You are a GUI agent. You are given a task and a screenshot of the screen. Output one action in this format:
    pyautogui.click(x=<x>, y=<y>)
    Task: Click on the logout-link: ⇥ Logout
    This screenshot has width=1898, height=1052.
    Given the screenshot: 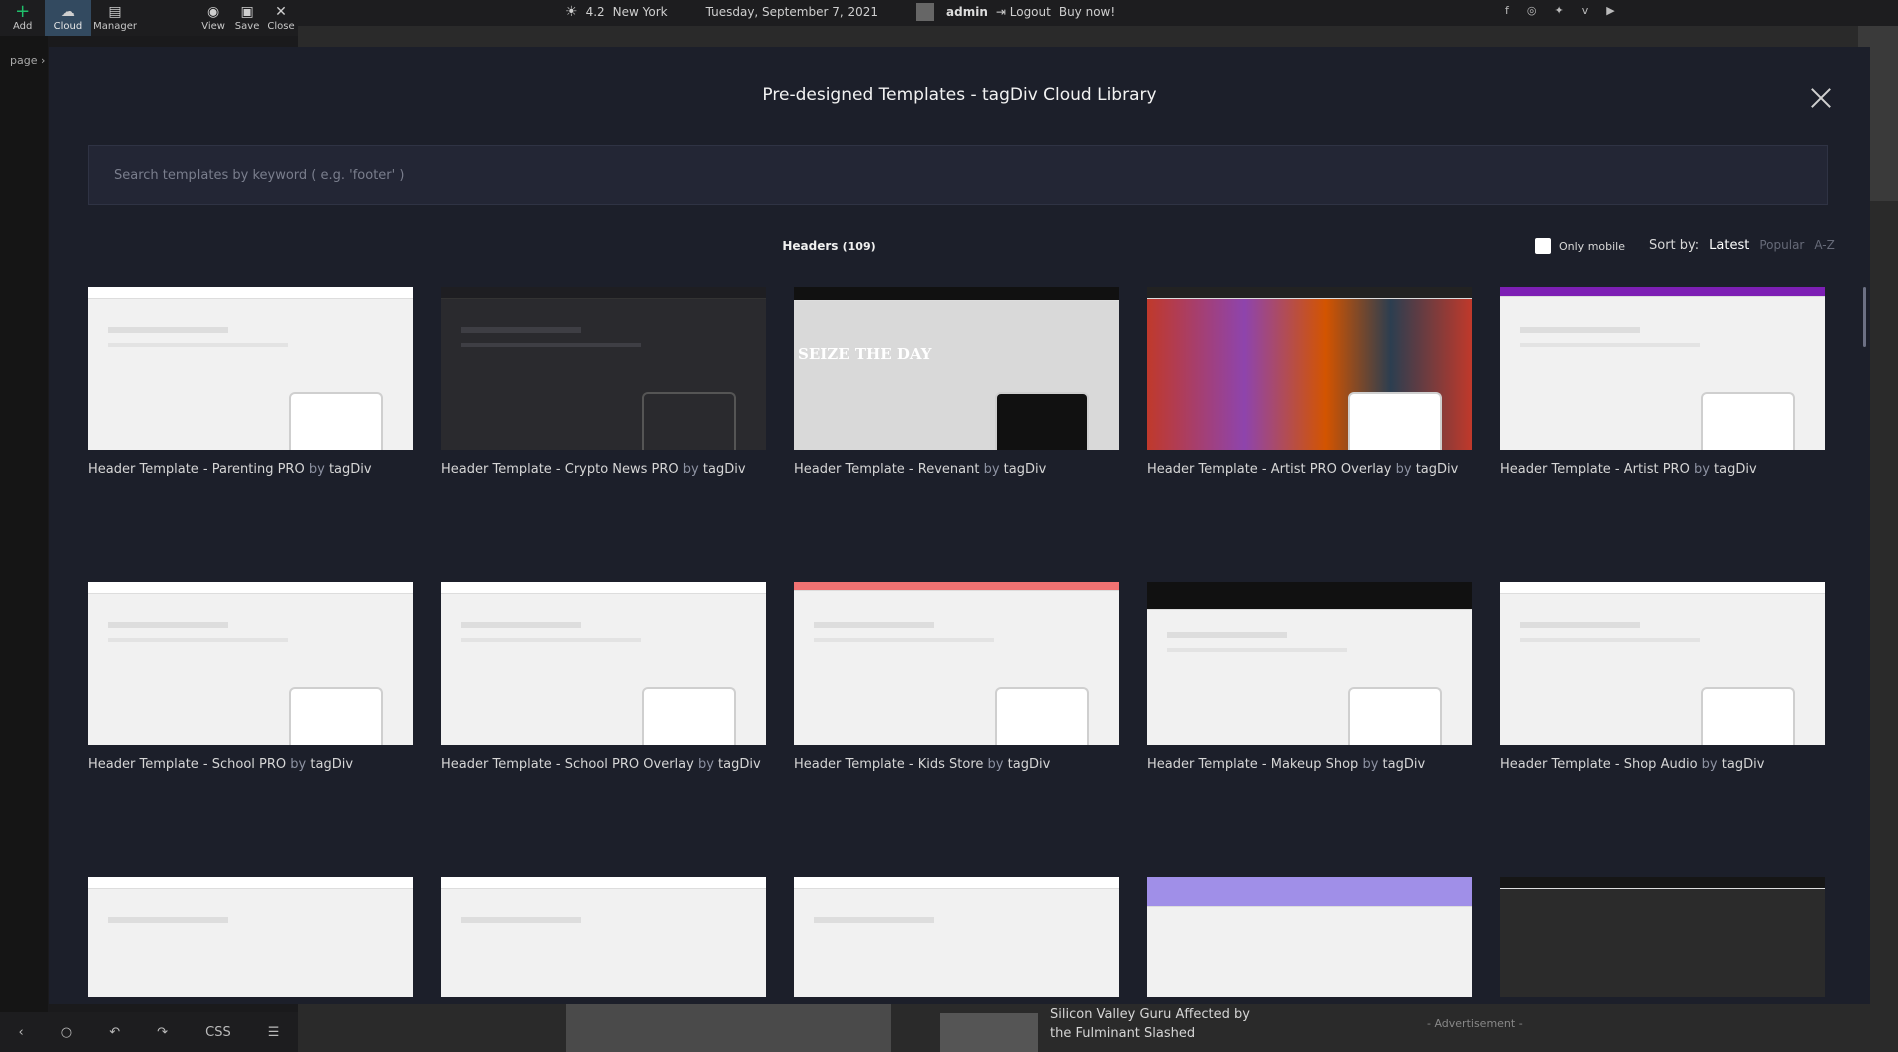 What is the action you would take?
    pyautogui.click(x=1023, y=12)
    